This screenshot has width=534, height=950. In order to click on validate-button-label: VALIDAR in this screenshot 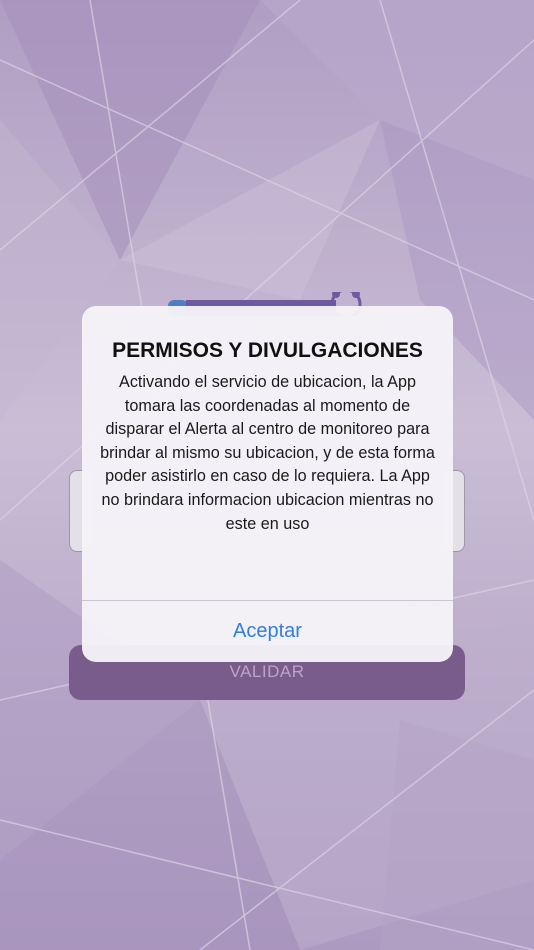, I will do `click(267, 671)`.